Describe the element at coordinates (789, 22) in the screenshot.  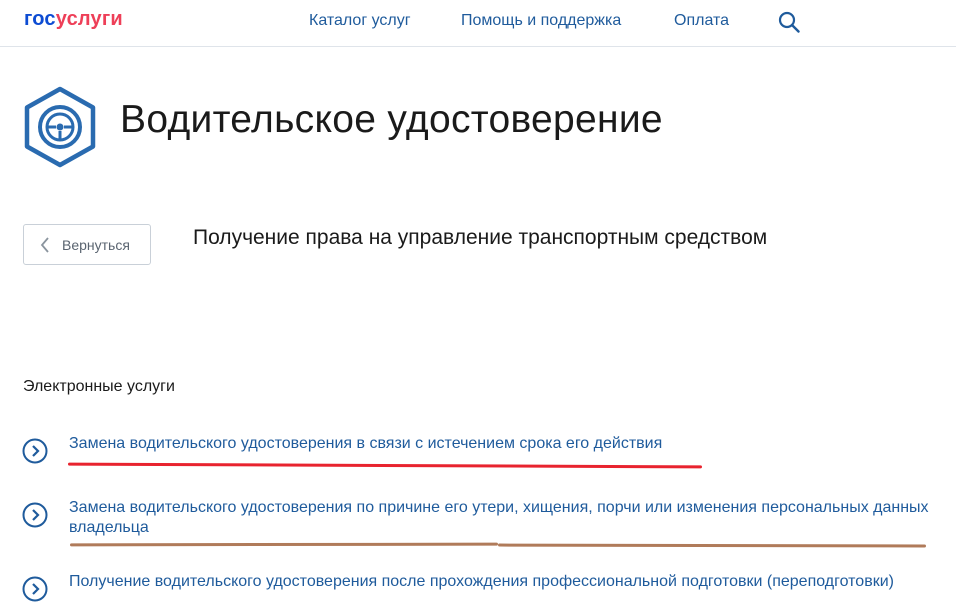
I see `search-icon` at that location.